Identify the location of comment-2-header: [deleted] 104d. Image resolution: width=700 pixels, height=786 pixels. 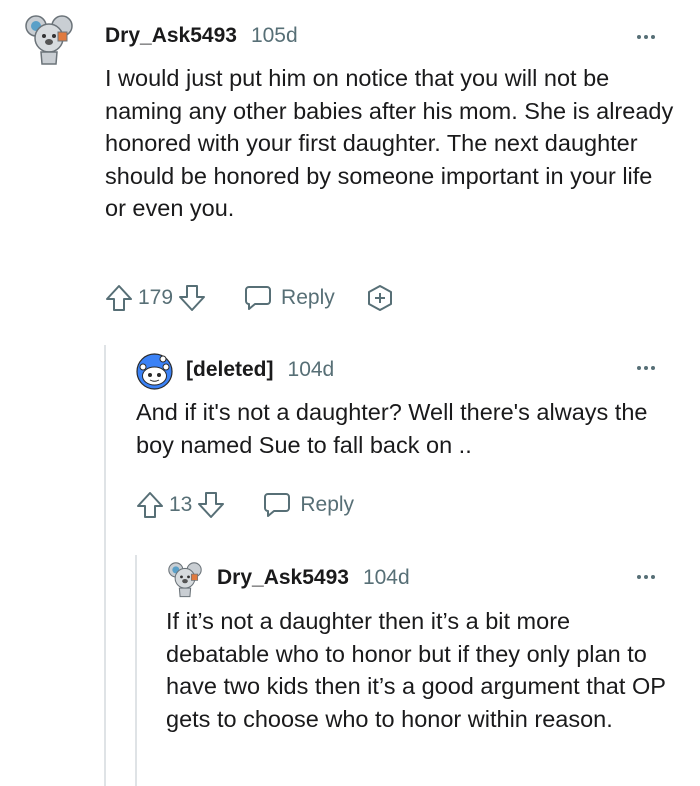
(260, 370).